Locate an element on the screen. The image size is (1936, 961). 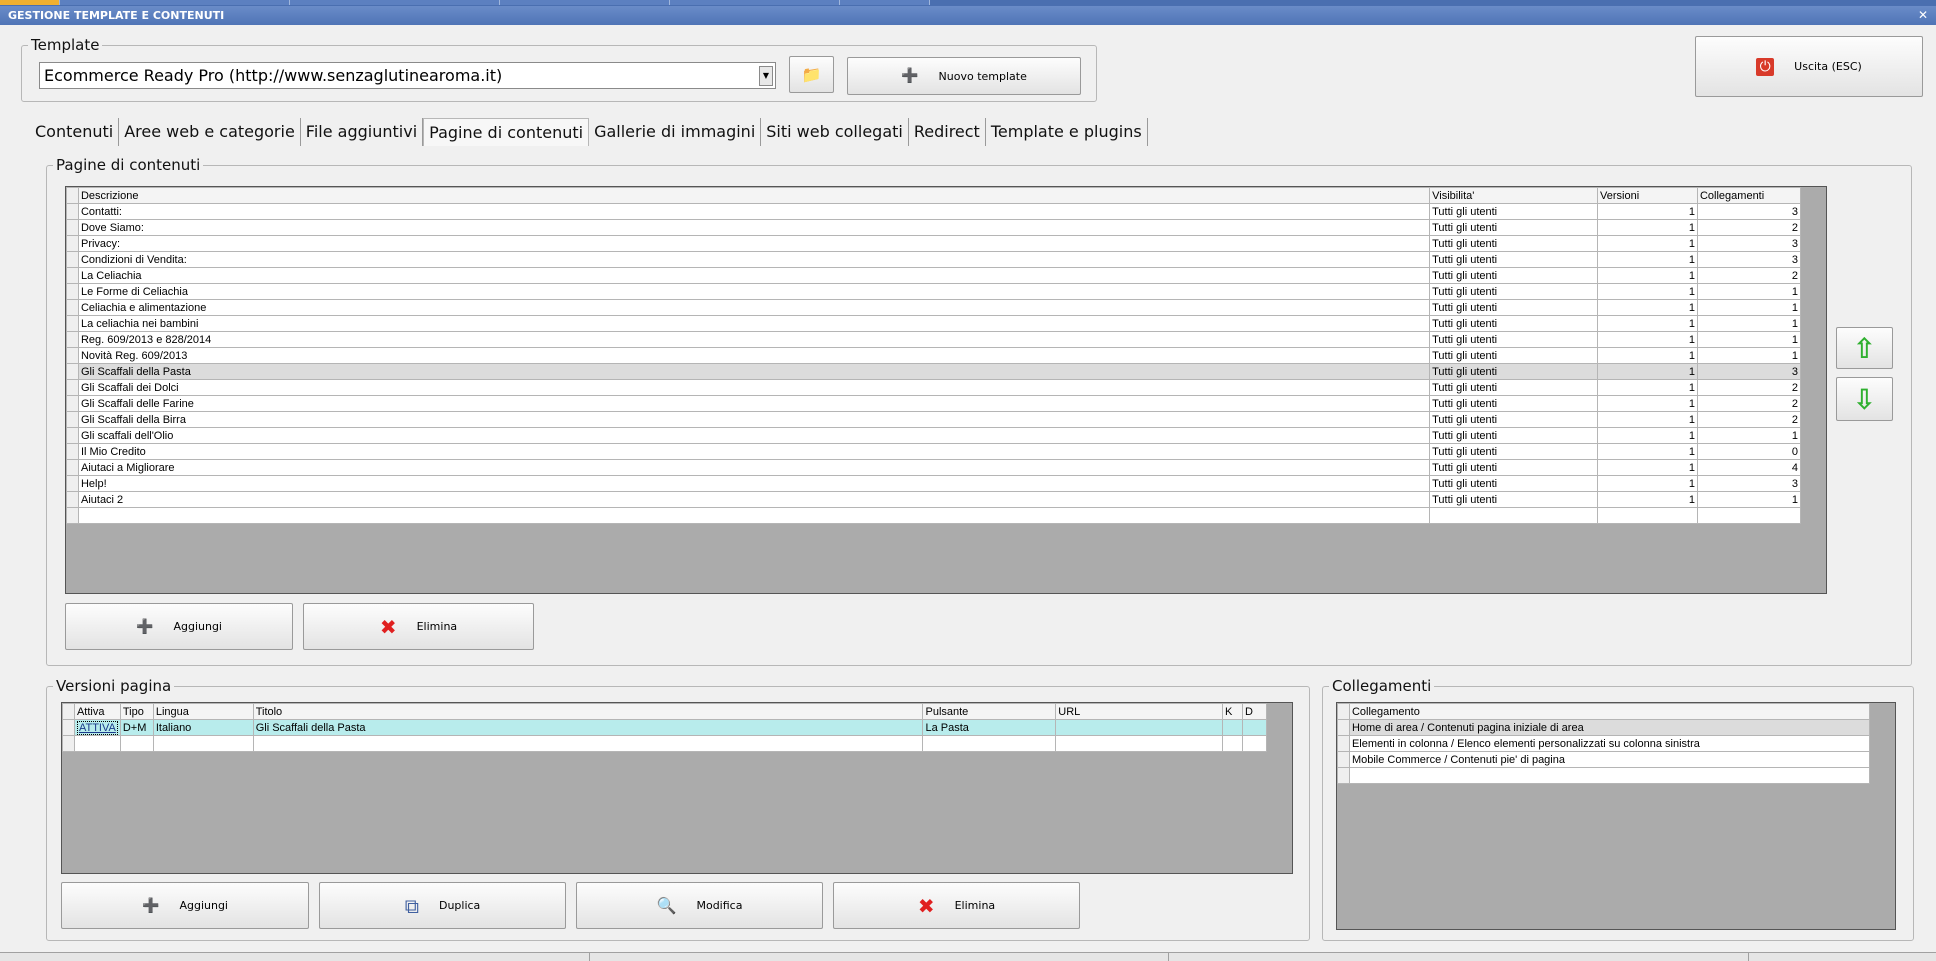
tab-gallerie: Gallerie di immagini is located at coordinates (675, 132).